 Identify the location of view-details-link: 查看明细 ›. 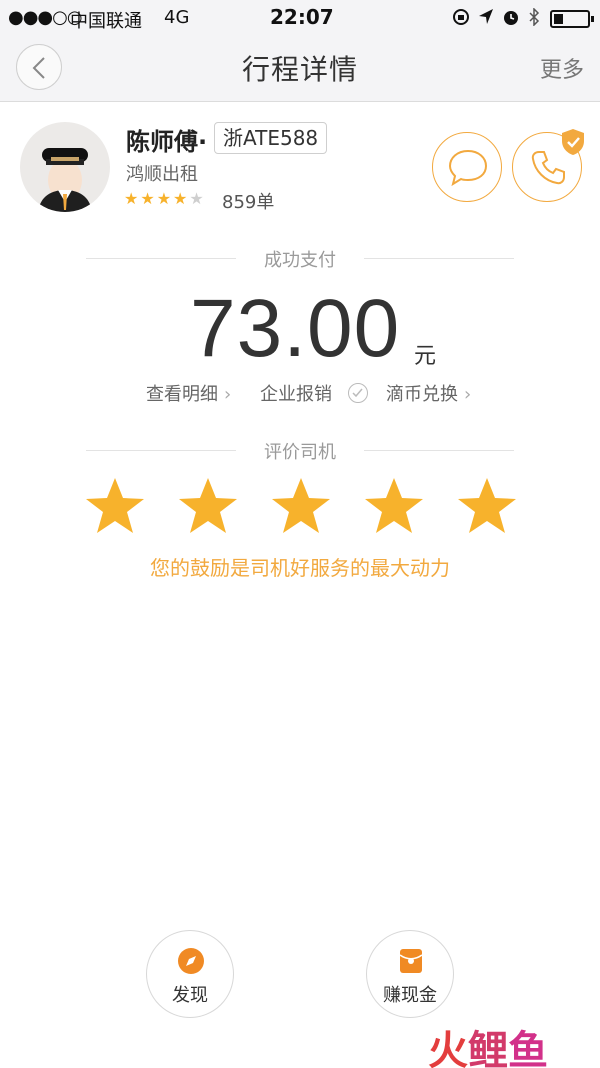
(188, 393).